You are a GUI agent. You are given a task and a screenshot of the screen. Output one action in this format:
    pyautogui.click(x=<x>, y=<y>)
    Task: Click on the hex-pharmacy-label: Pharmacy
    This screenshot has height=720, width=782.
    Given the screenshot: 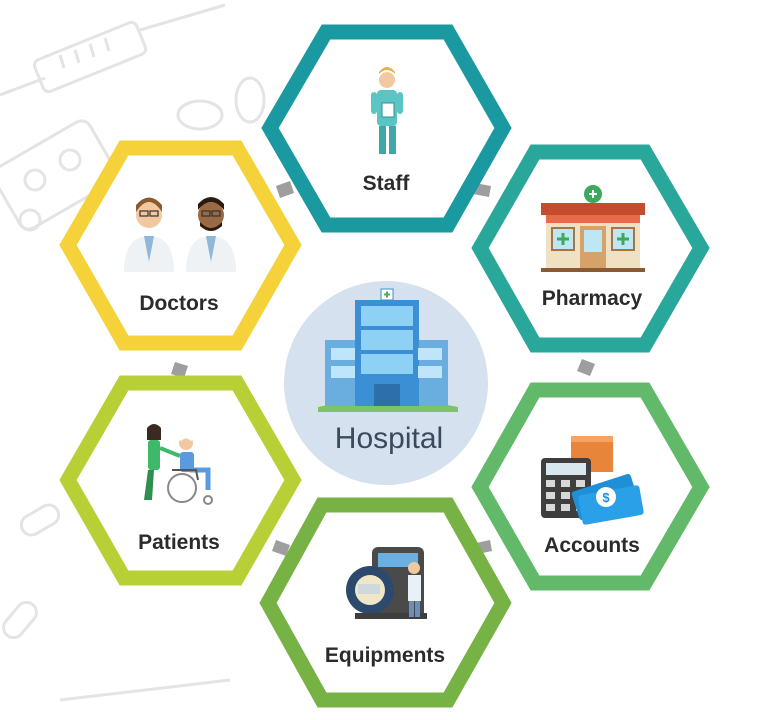 What is the action you would take?
    pyautogui.click(x=592, y=298)
    